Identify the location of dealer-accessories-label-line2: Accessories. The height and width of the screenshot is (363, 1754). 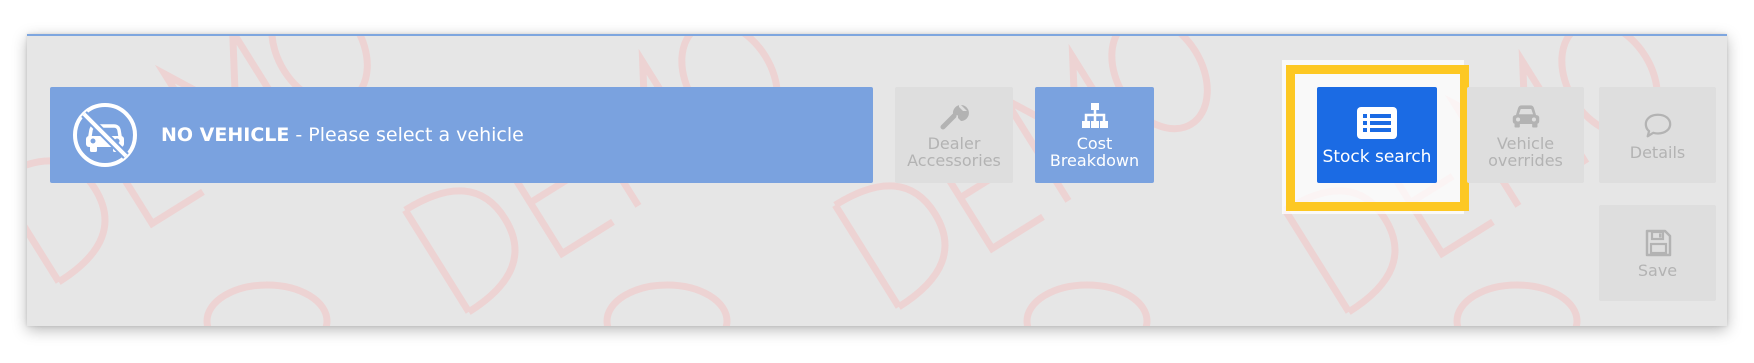
(954, 160).